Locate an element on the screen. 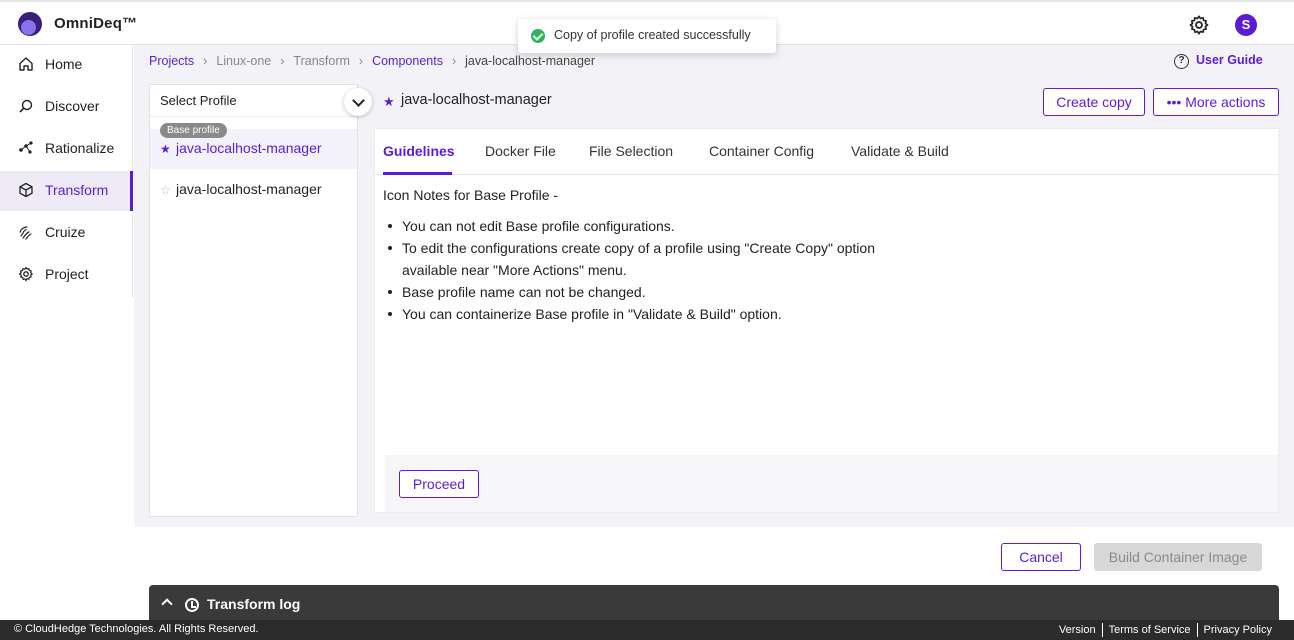 Image resolution: width=1294 pixels, height=640 pixels. sidebar-item-label: Rationalize is located at coordinates (80, 148).